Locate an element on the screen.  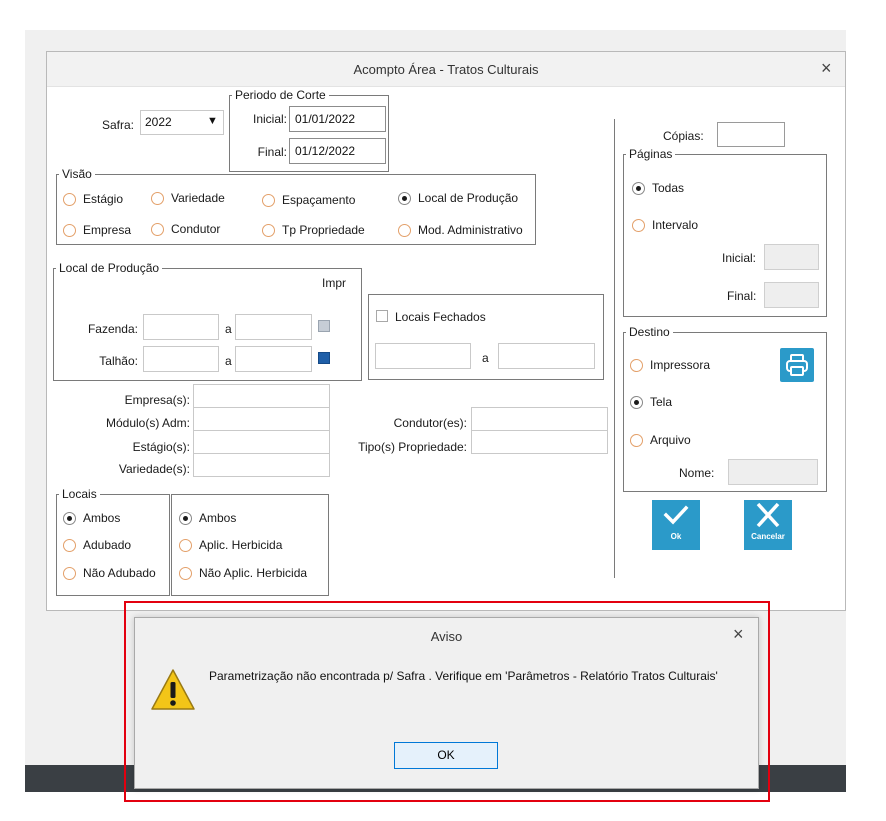
paginas-final-label: Final: is located at coordinates (742, 296).